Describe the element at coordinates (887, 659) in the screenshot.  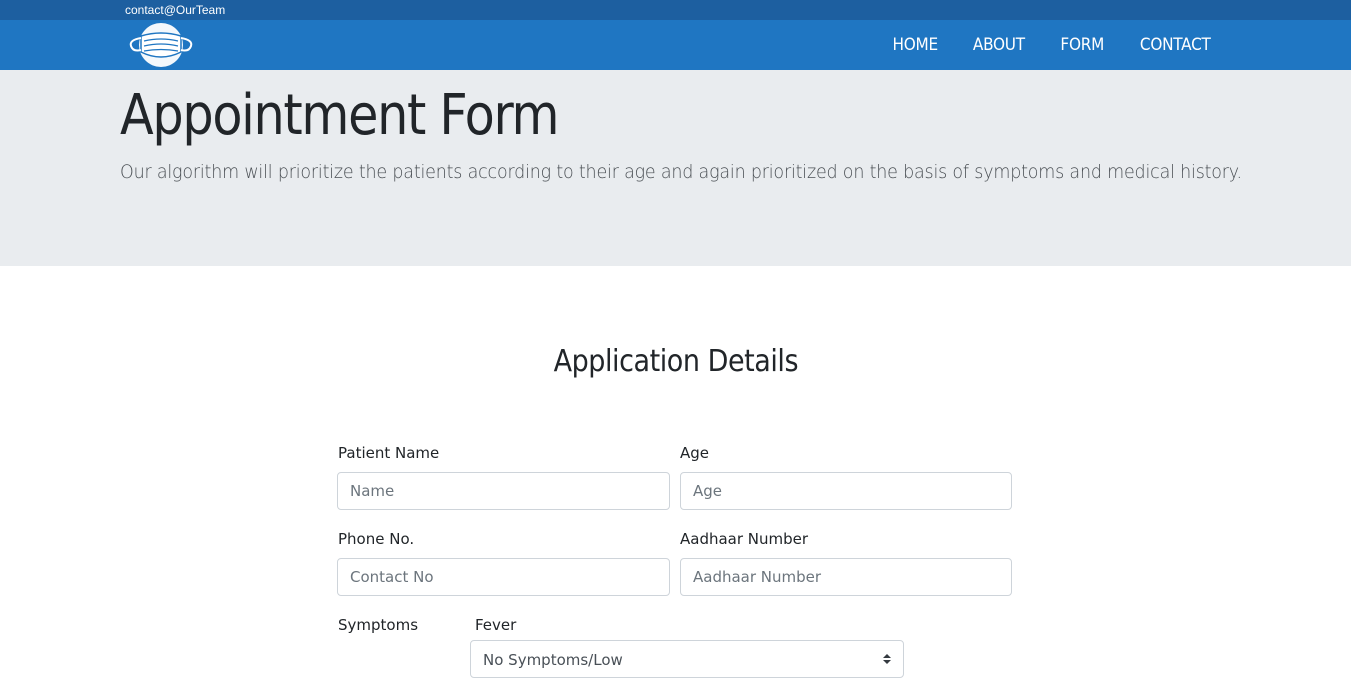
I see `select-caret-icon` at that location.